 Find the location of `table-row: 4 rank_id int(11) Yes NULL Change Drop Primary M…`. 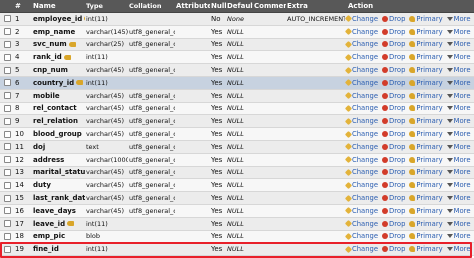

table-row: 4 rank_id int(11) Yes NULL Change Drop Primary M… is located at coordinates (237, 58).